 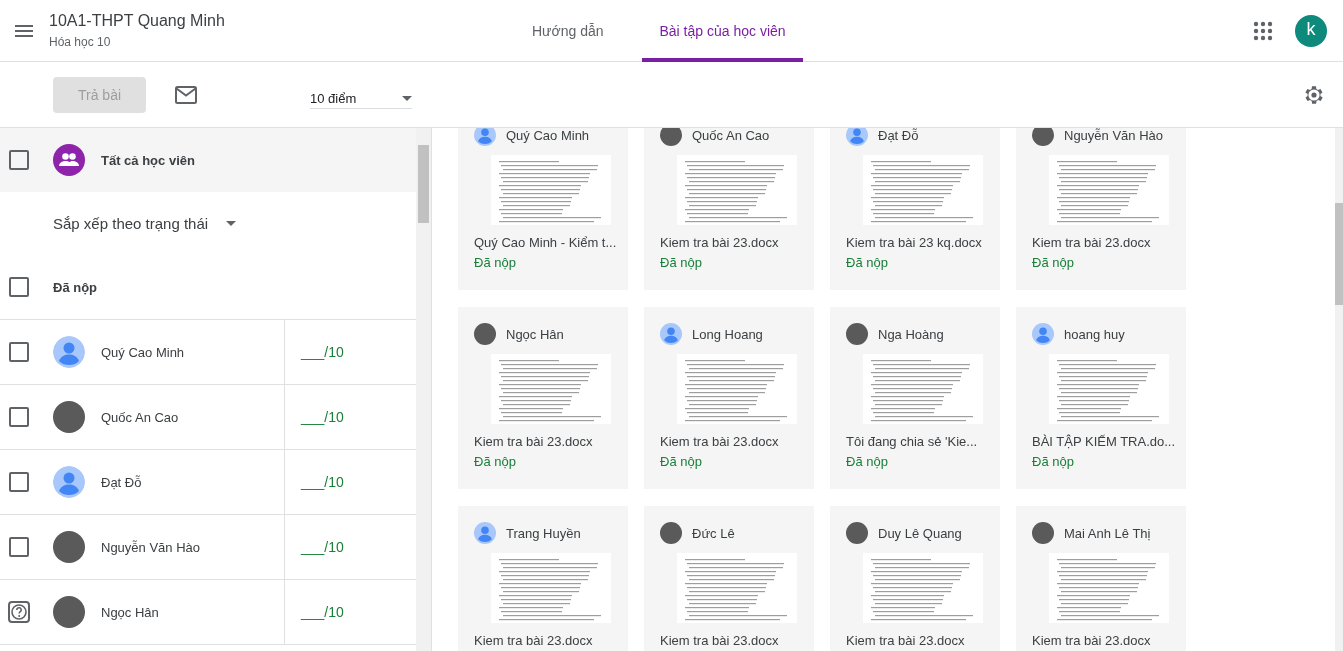 What do you see at coordinates (208, 160) in the screenshot?
I see `all-students-row: Tất cả học viên` at bounding box center [208, 160].